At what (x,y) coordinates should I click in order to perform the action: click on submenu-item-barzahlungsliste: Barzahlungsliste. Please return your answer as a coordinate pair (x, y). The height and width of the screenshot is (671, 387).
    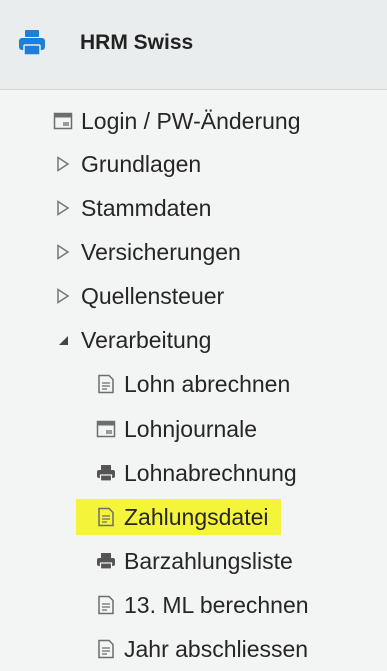
    Looking at the image, I should click on (194, 561).